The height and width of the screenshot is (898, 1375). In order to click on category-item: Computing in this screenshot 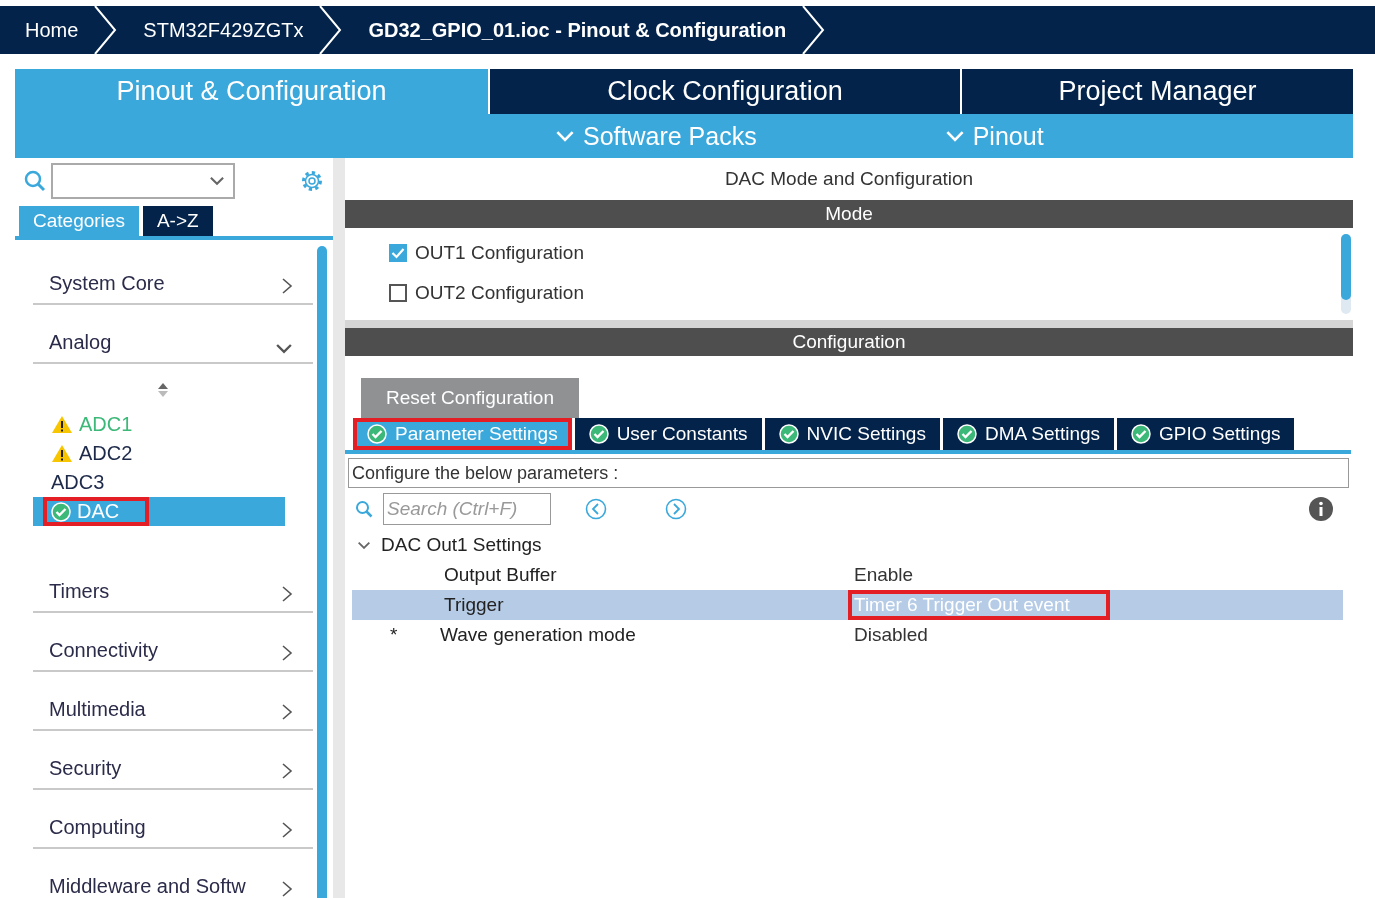, I will do `click(173, 819)`.